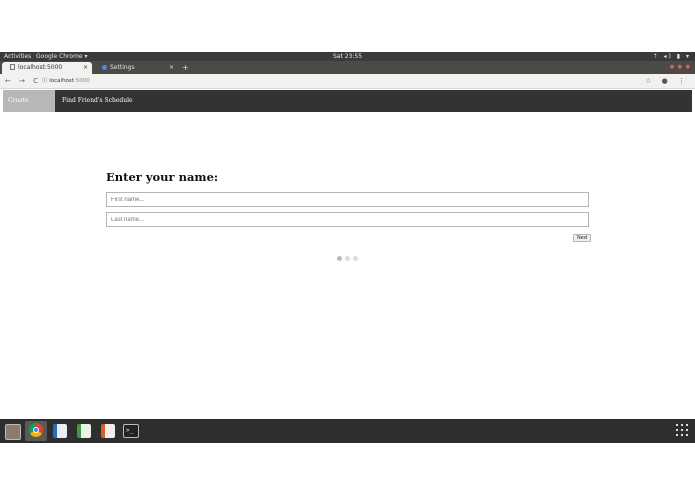 This screenshot has height=494, width=695. I want to click on app-navbar: Create Schedule Find Friend's Schedule, so click(347, 108).